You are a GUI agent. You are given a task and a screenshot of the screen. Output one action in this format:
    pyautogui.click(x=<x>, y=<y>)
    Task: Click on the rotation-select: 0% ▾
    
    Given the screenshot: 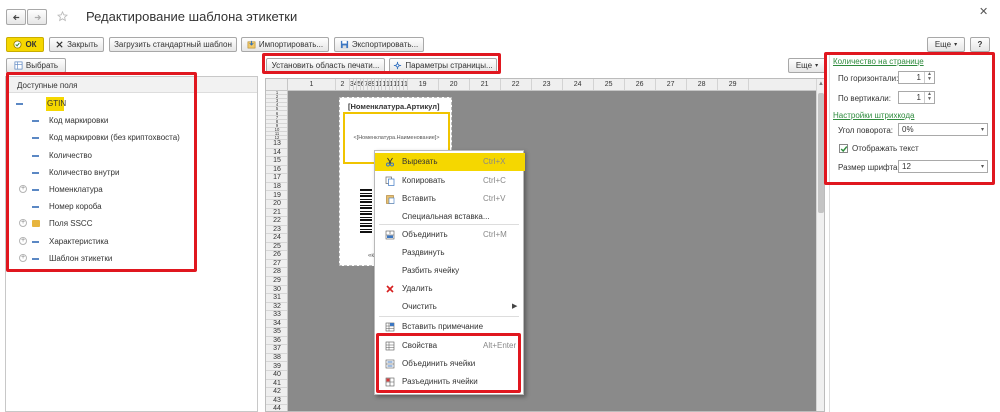 What is the action you would take?
    pyautogui.click(x=943, y=129)
    